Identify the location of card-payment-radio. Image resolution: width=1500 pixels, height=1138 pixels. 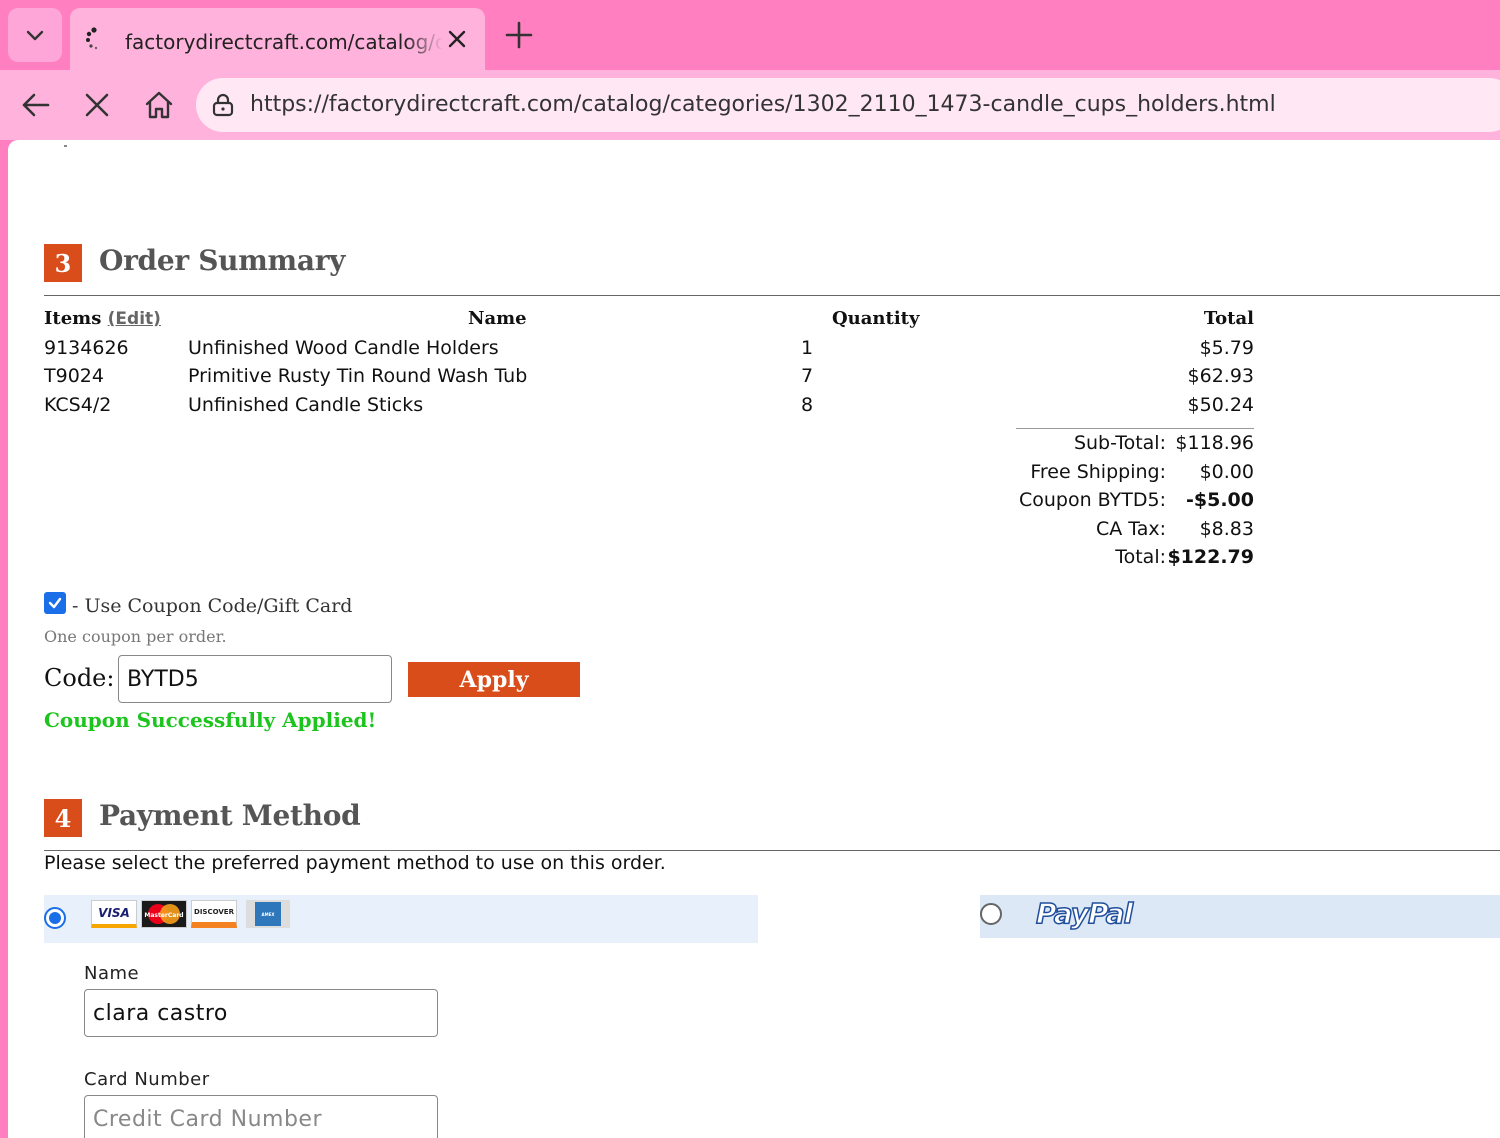
(55, 918).